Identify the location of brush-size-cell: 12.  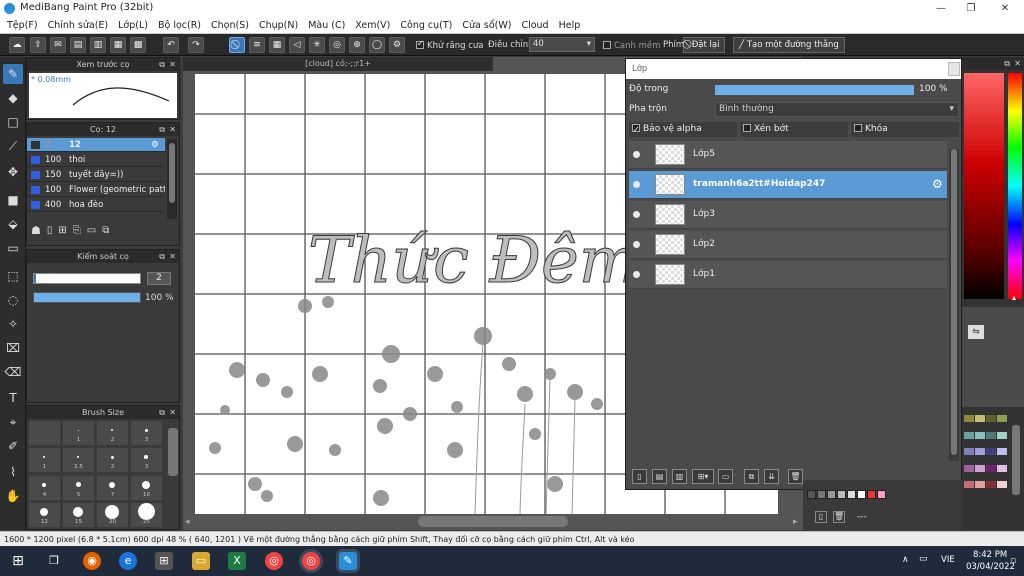
(44, 514).